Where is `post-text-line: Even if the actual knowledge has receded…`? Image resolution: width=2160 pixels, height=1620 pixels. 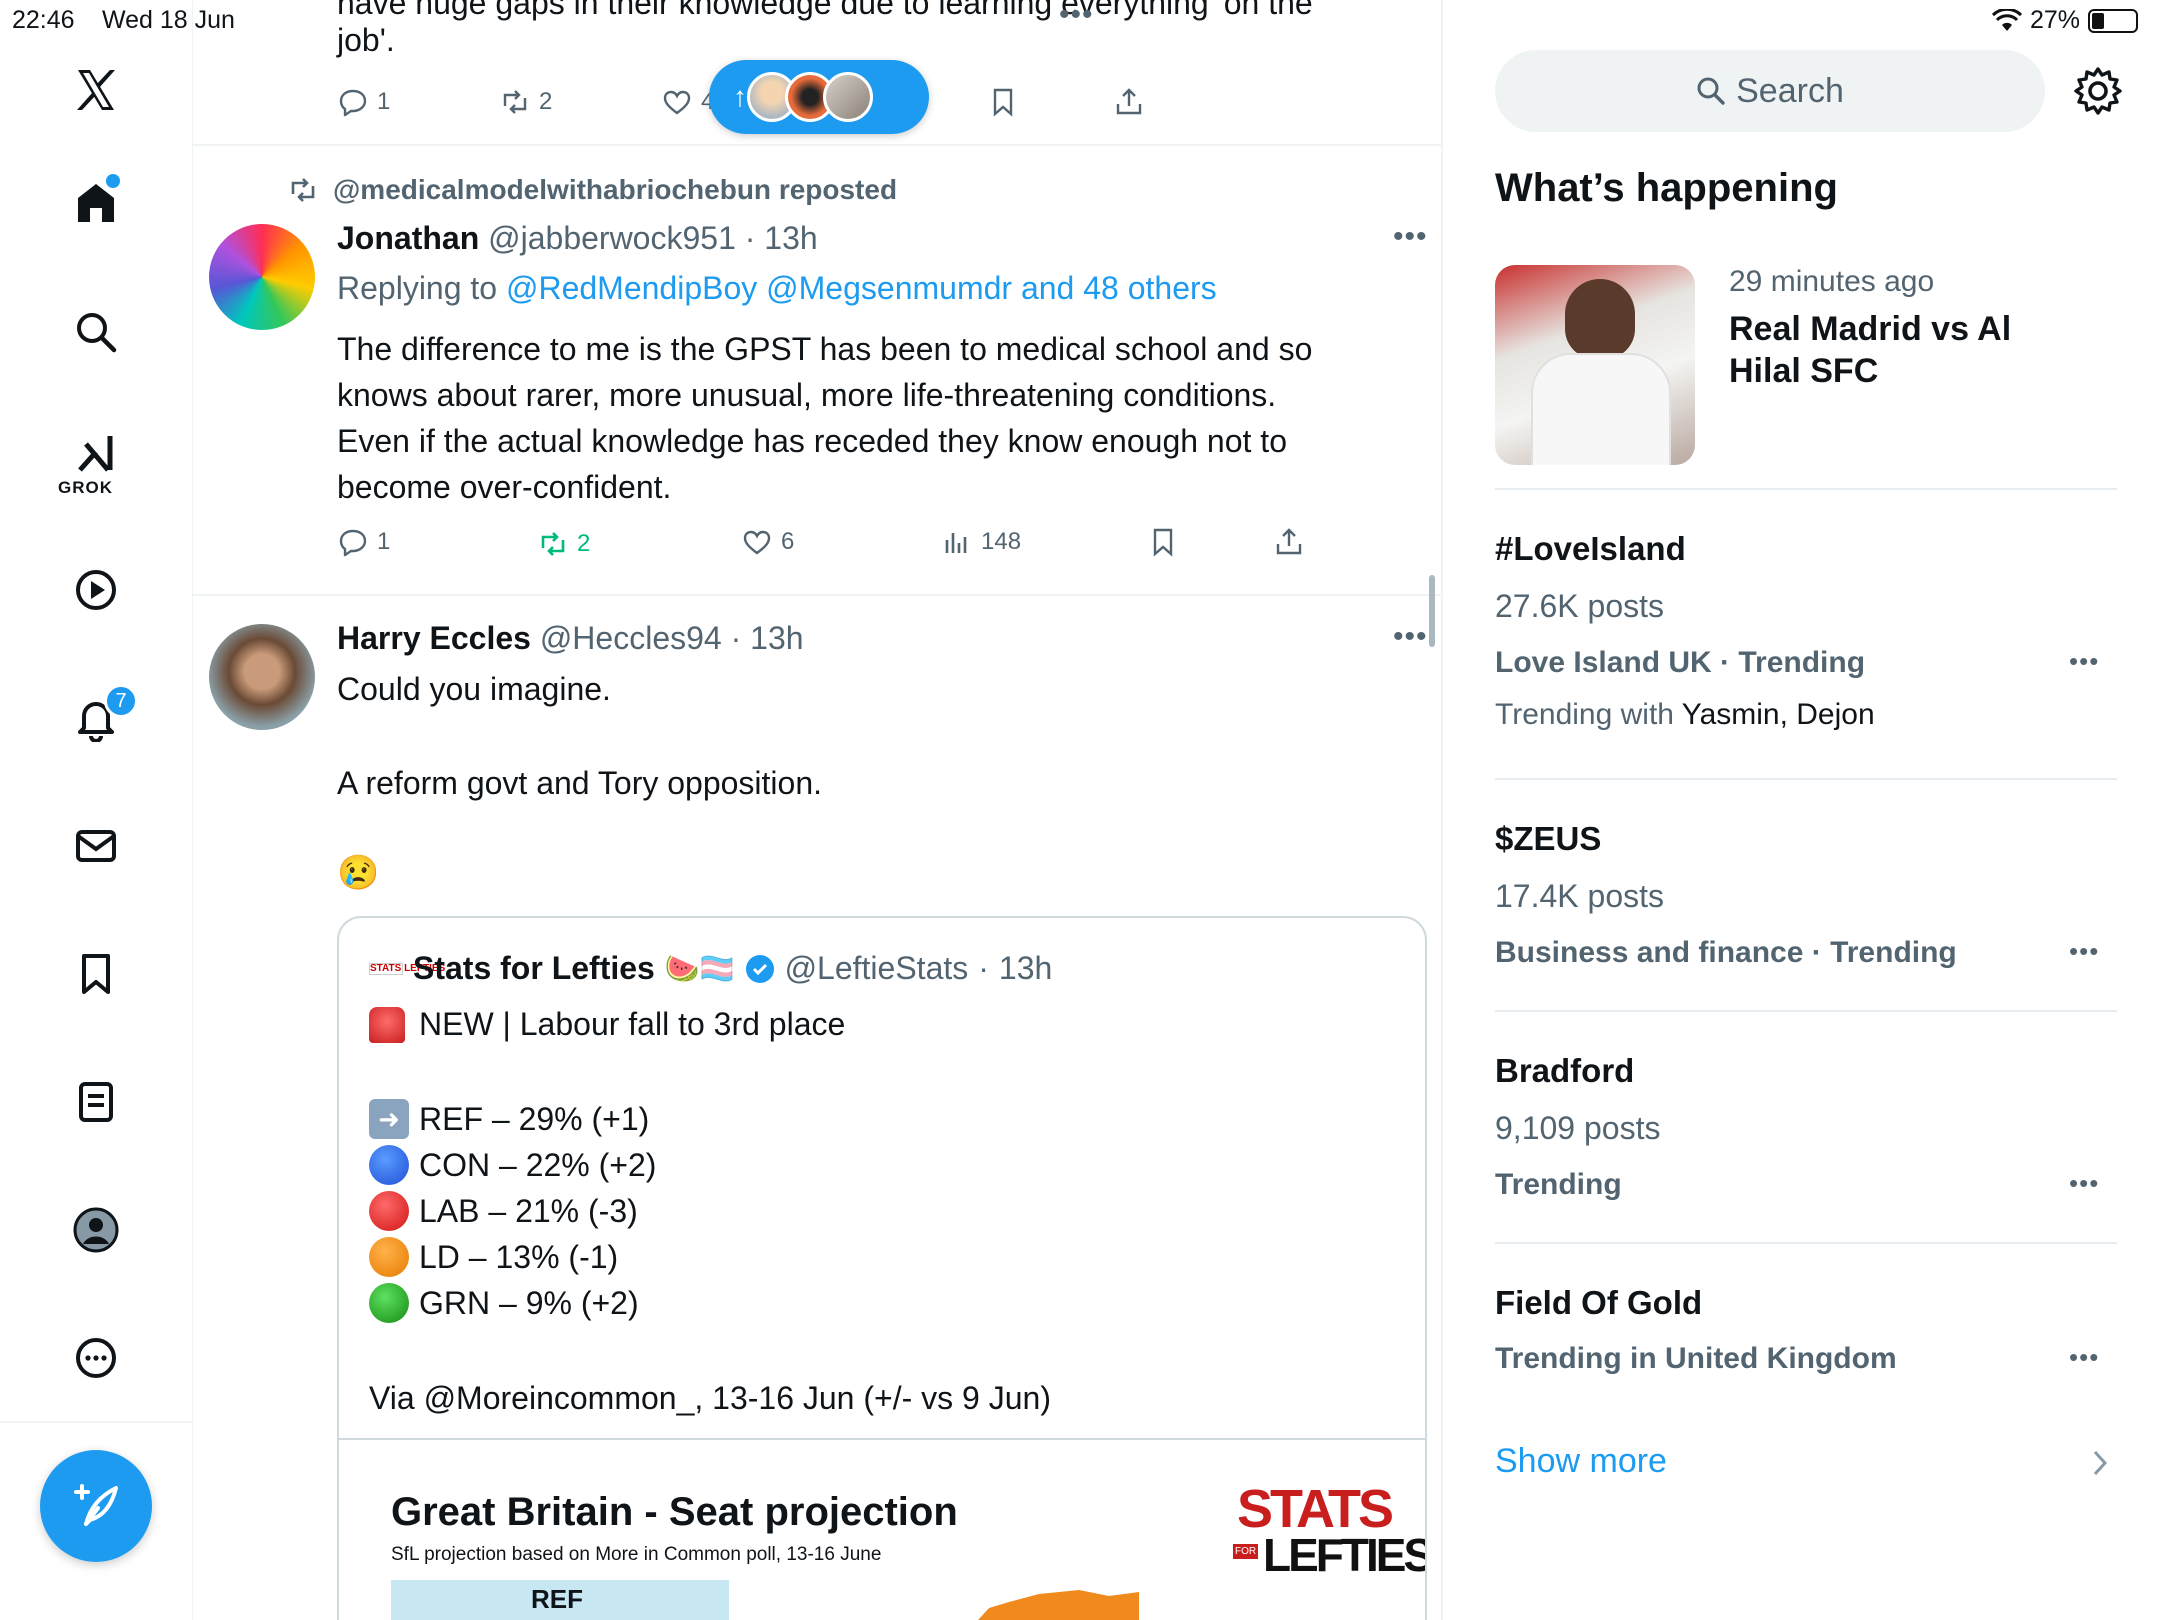
post-text-line: Even if the actual knowledge has receded… is located at coordinates (812, 441).